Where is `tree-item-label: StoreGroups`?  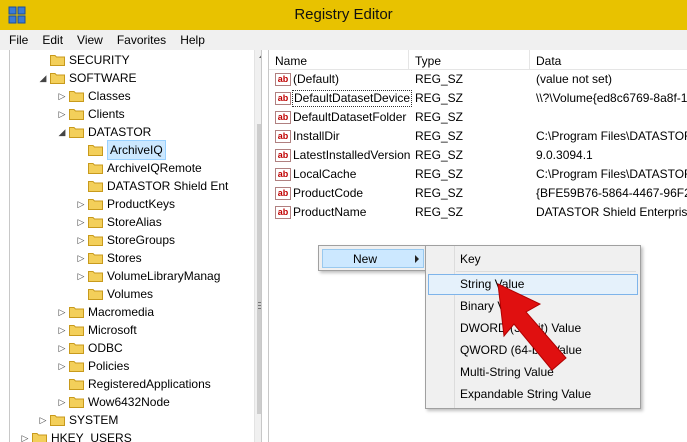
tree-item-label: StoreGroups is located at coordinates (141, 240).